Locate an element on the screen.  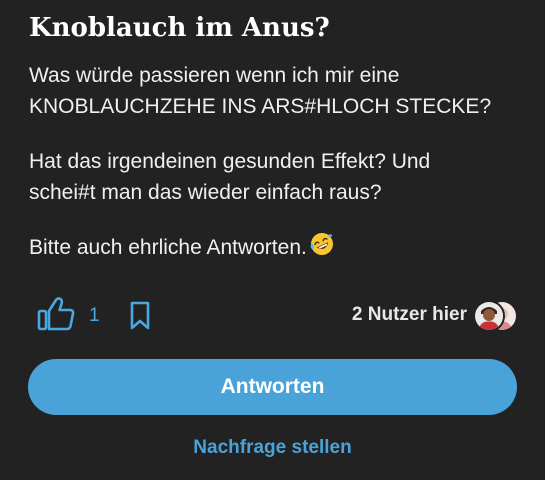
question-action-row: 1 2 Nutzer hier is located at coordinates (272, 316).